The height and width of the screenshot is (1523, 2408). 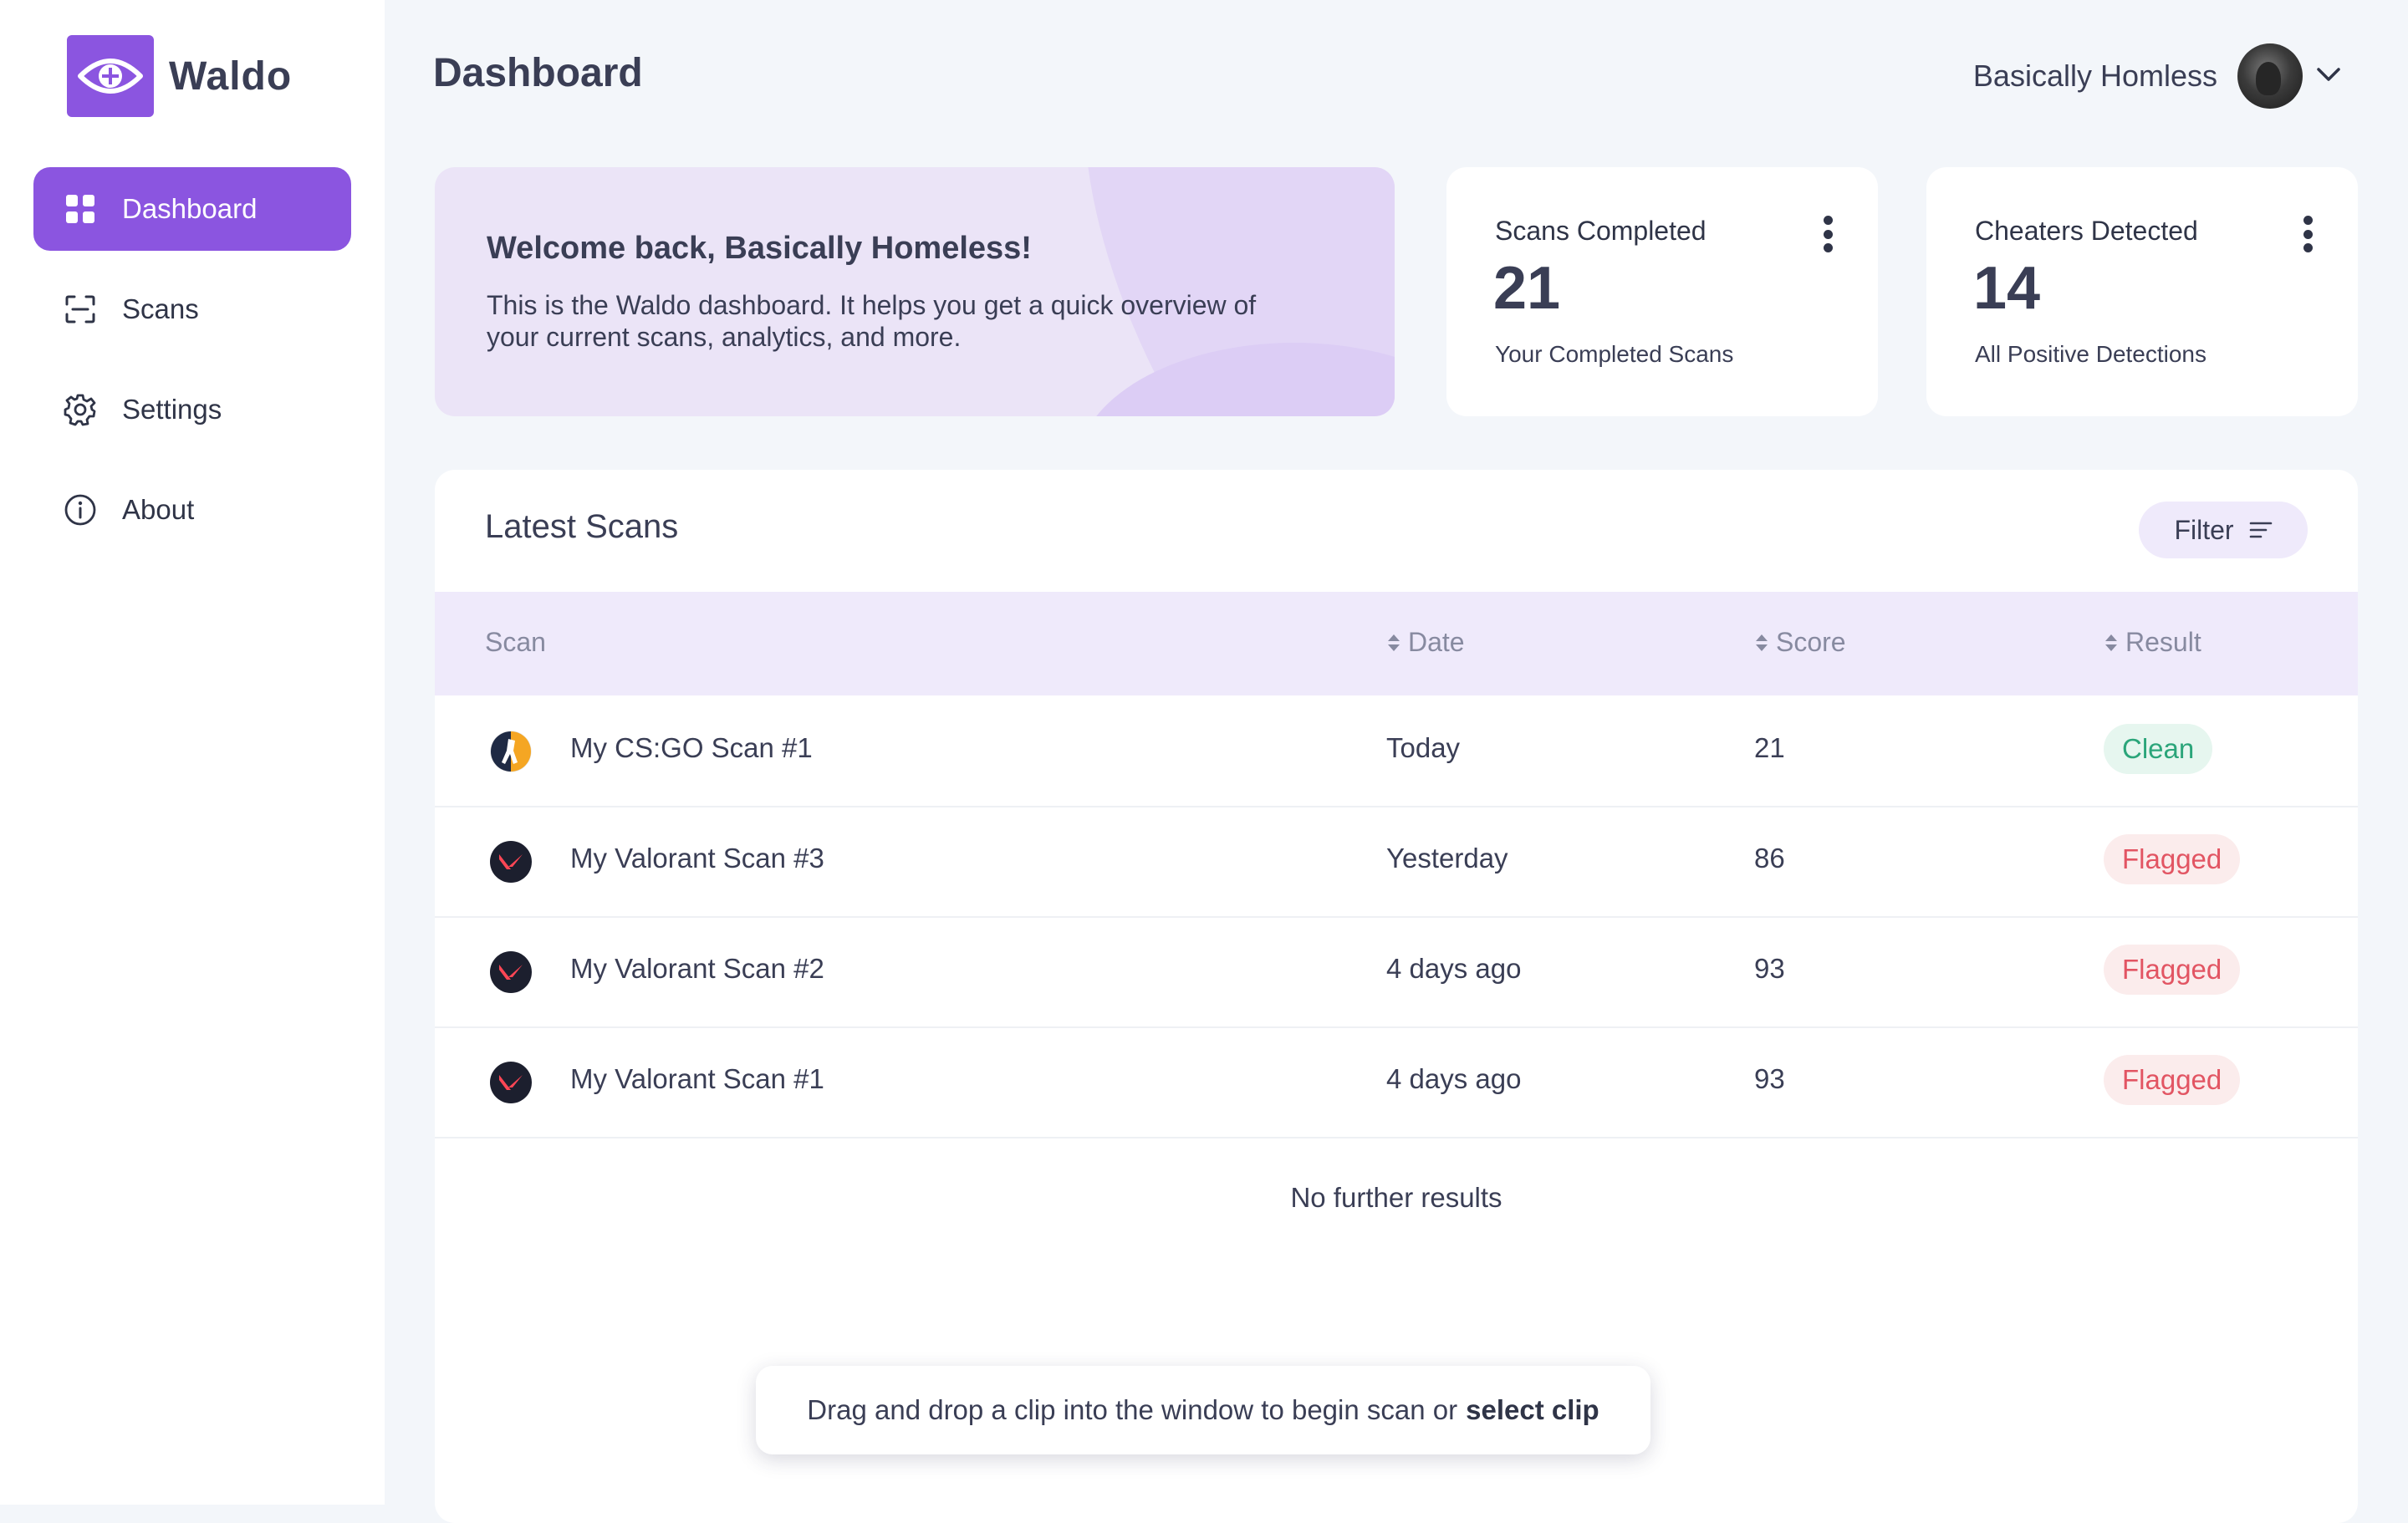 I want to click on empty-results-text: No further results, so click(x=1396, y=1197).